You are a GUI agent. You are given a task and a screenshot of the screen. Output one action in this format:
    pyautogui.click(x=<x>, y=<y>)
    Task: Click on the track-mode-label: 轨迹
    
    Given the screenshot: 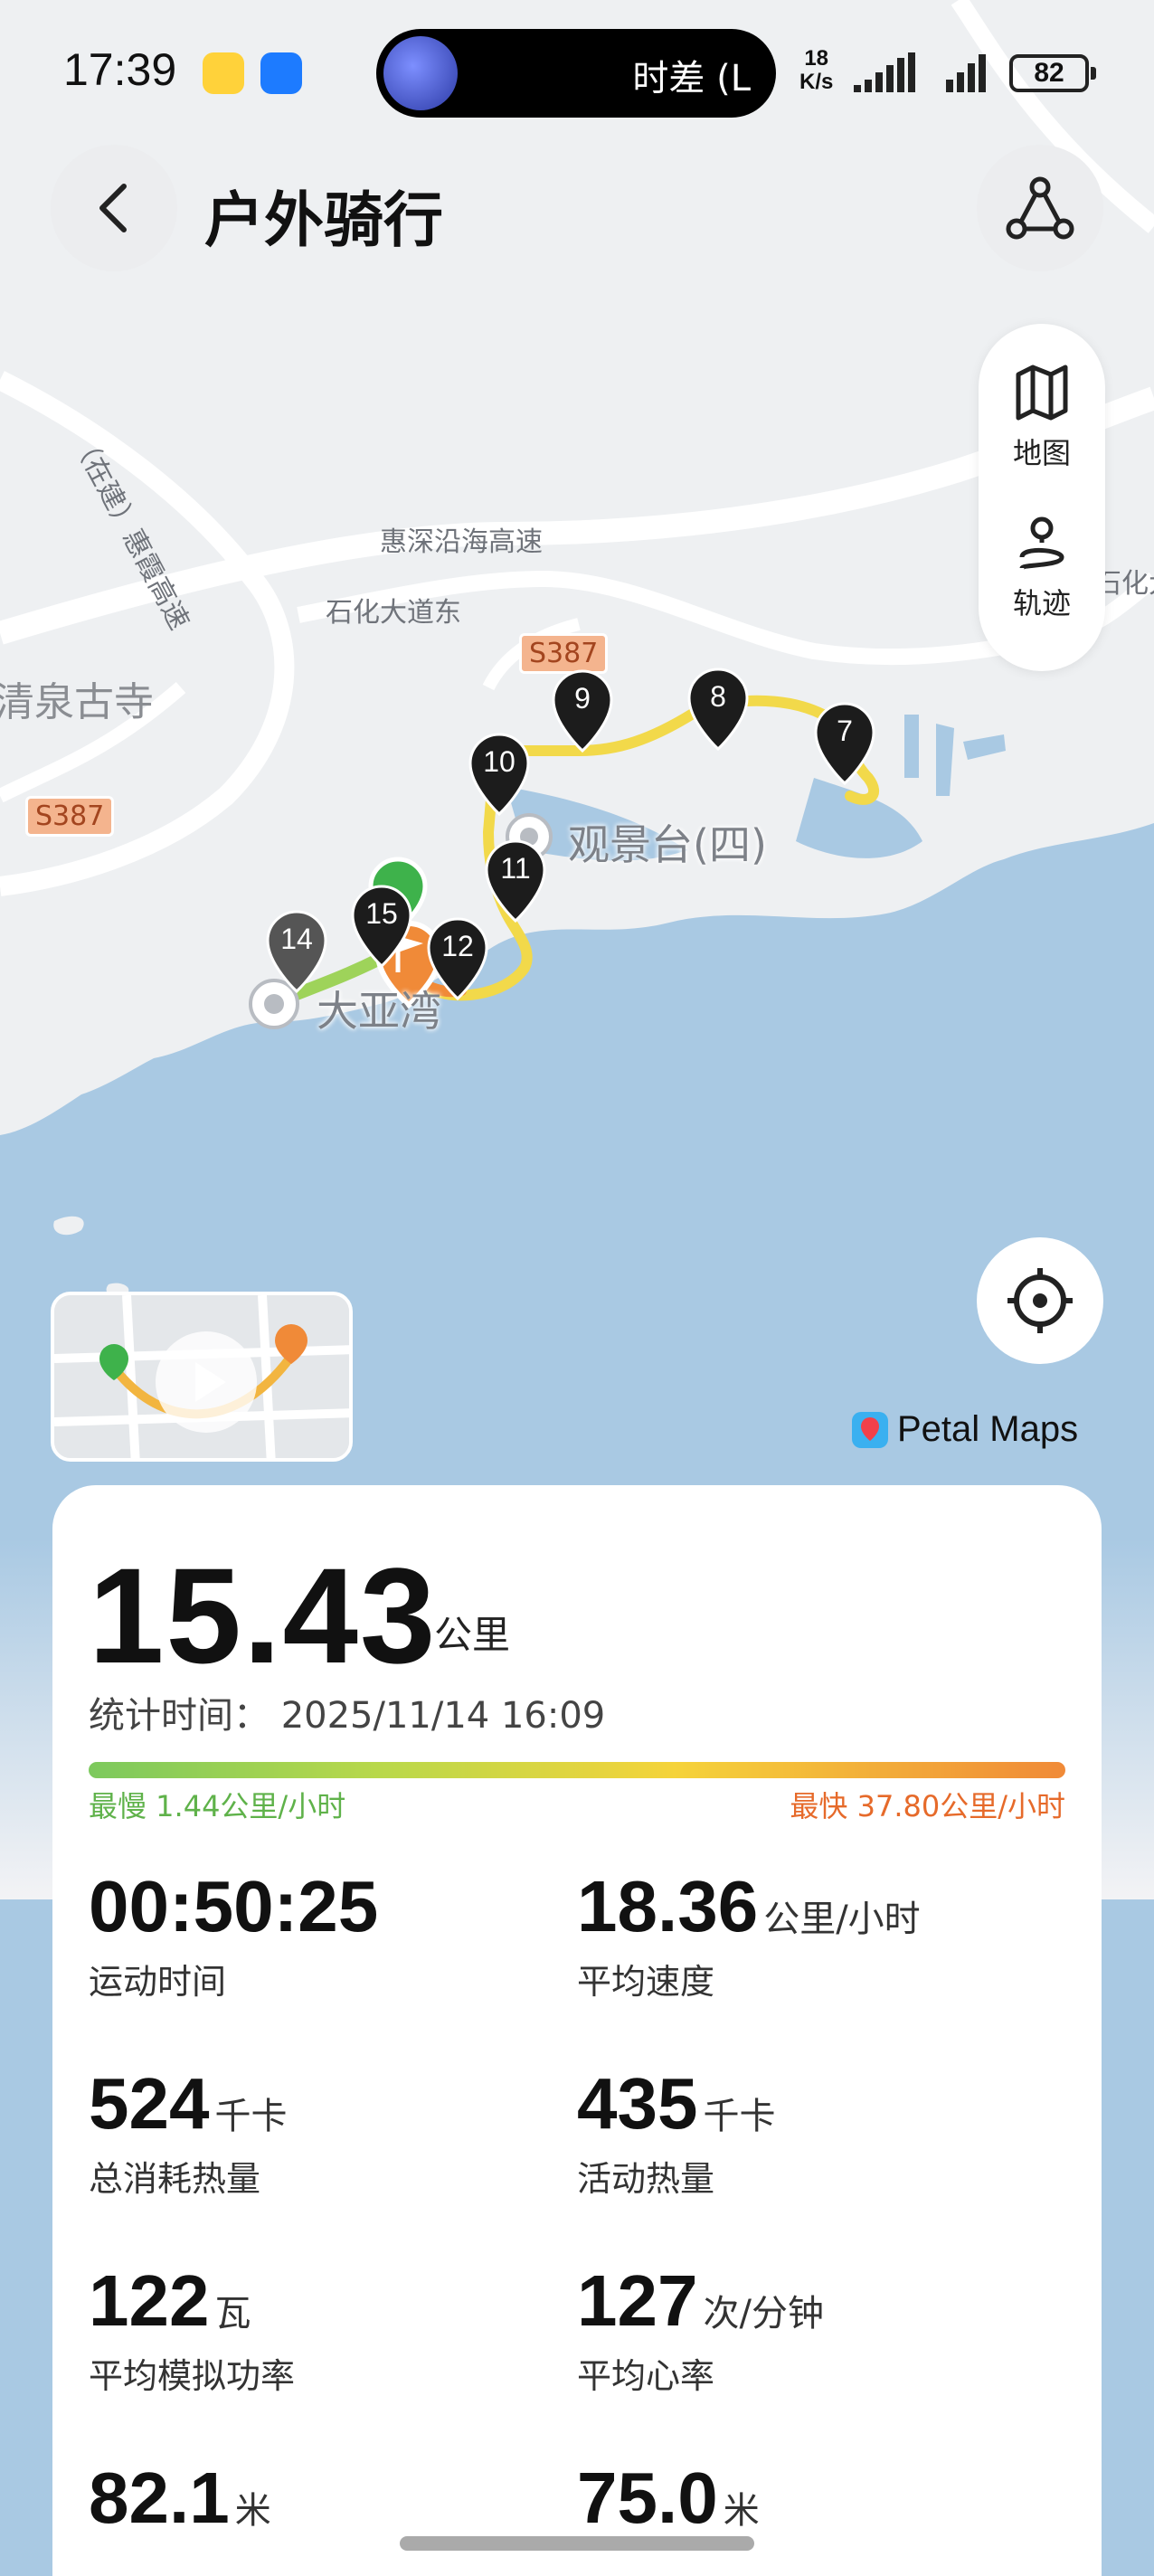 What is the action you would take?
    pyautogui.click(x=1041, y=603)
    